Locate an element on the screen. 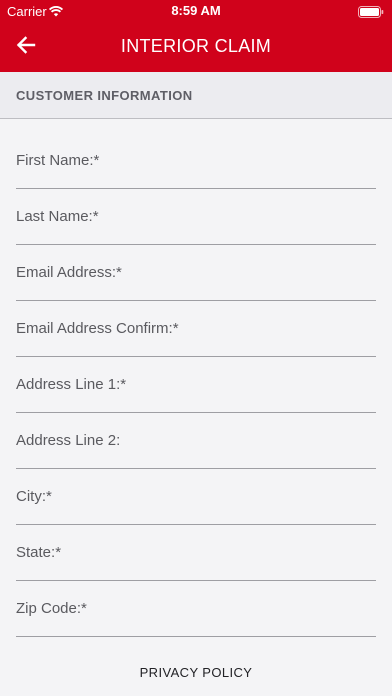  address-line-1-label: Address Line 1:* is located at coordinates (71, 384).